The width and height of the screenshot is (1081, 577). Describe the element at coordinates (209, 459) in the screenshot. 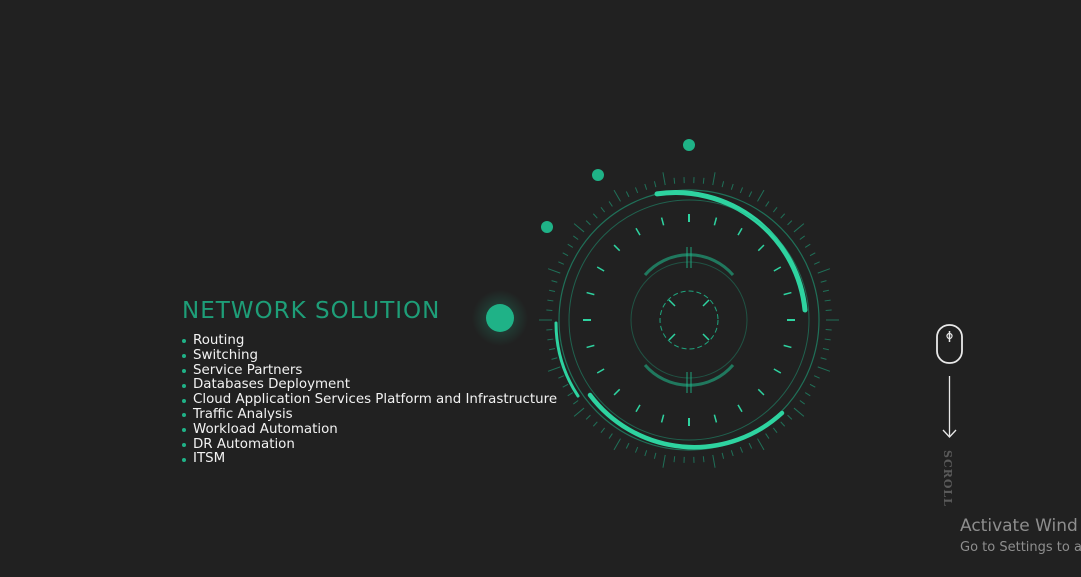

I see `service-label: ITSM` at that location.